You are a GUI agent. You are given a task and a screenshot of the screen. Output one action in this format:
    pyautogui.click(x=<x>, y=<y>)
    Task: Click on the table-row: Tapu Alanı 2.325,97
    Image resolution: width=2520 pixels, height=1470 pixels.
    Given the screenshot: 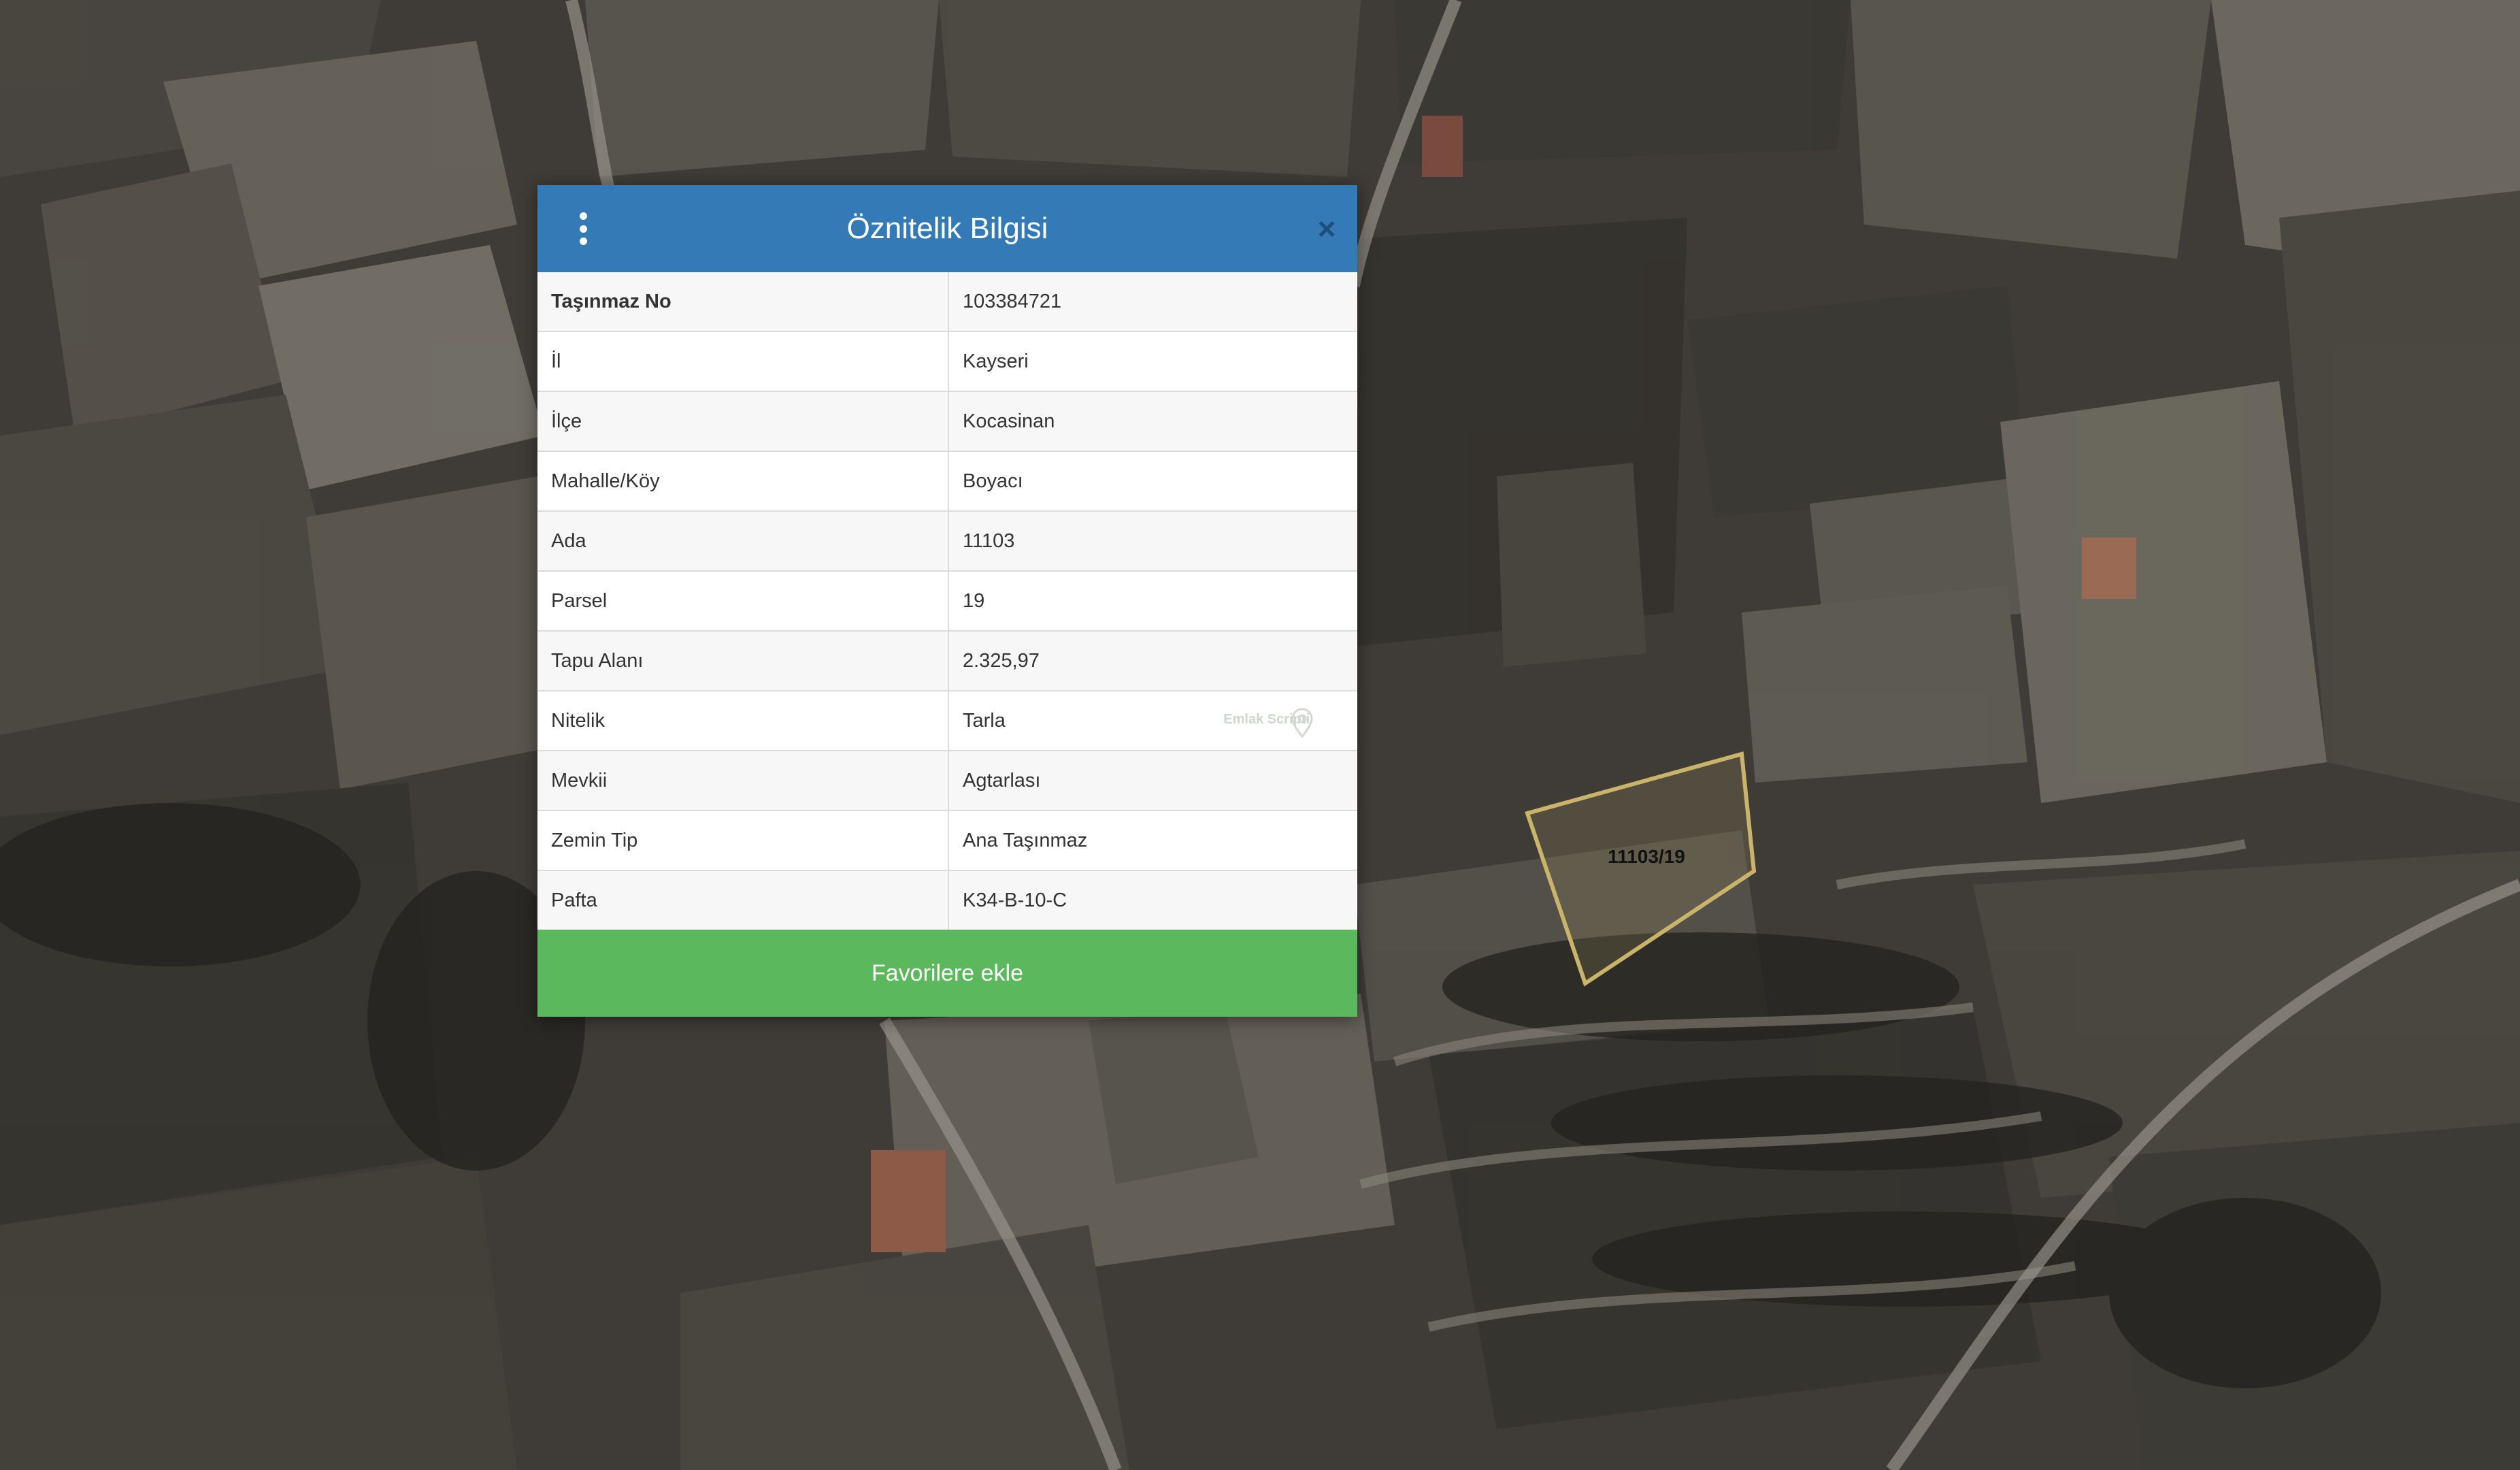 What is the action you would take?
    pyautogui.click(x=947, y=661)
    